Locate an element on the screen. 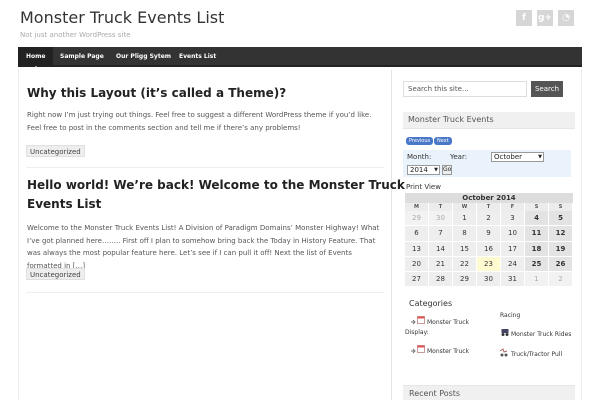  calendar-day: 10 is located at coordinates (513, 234).